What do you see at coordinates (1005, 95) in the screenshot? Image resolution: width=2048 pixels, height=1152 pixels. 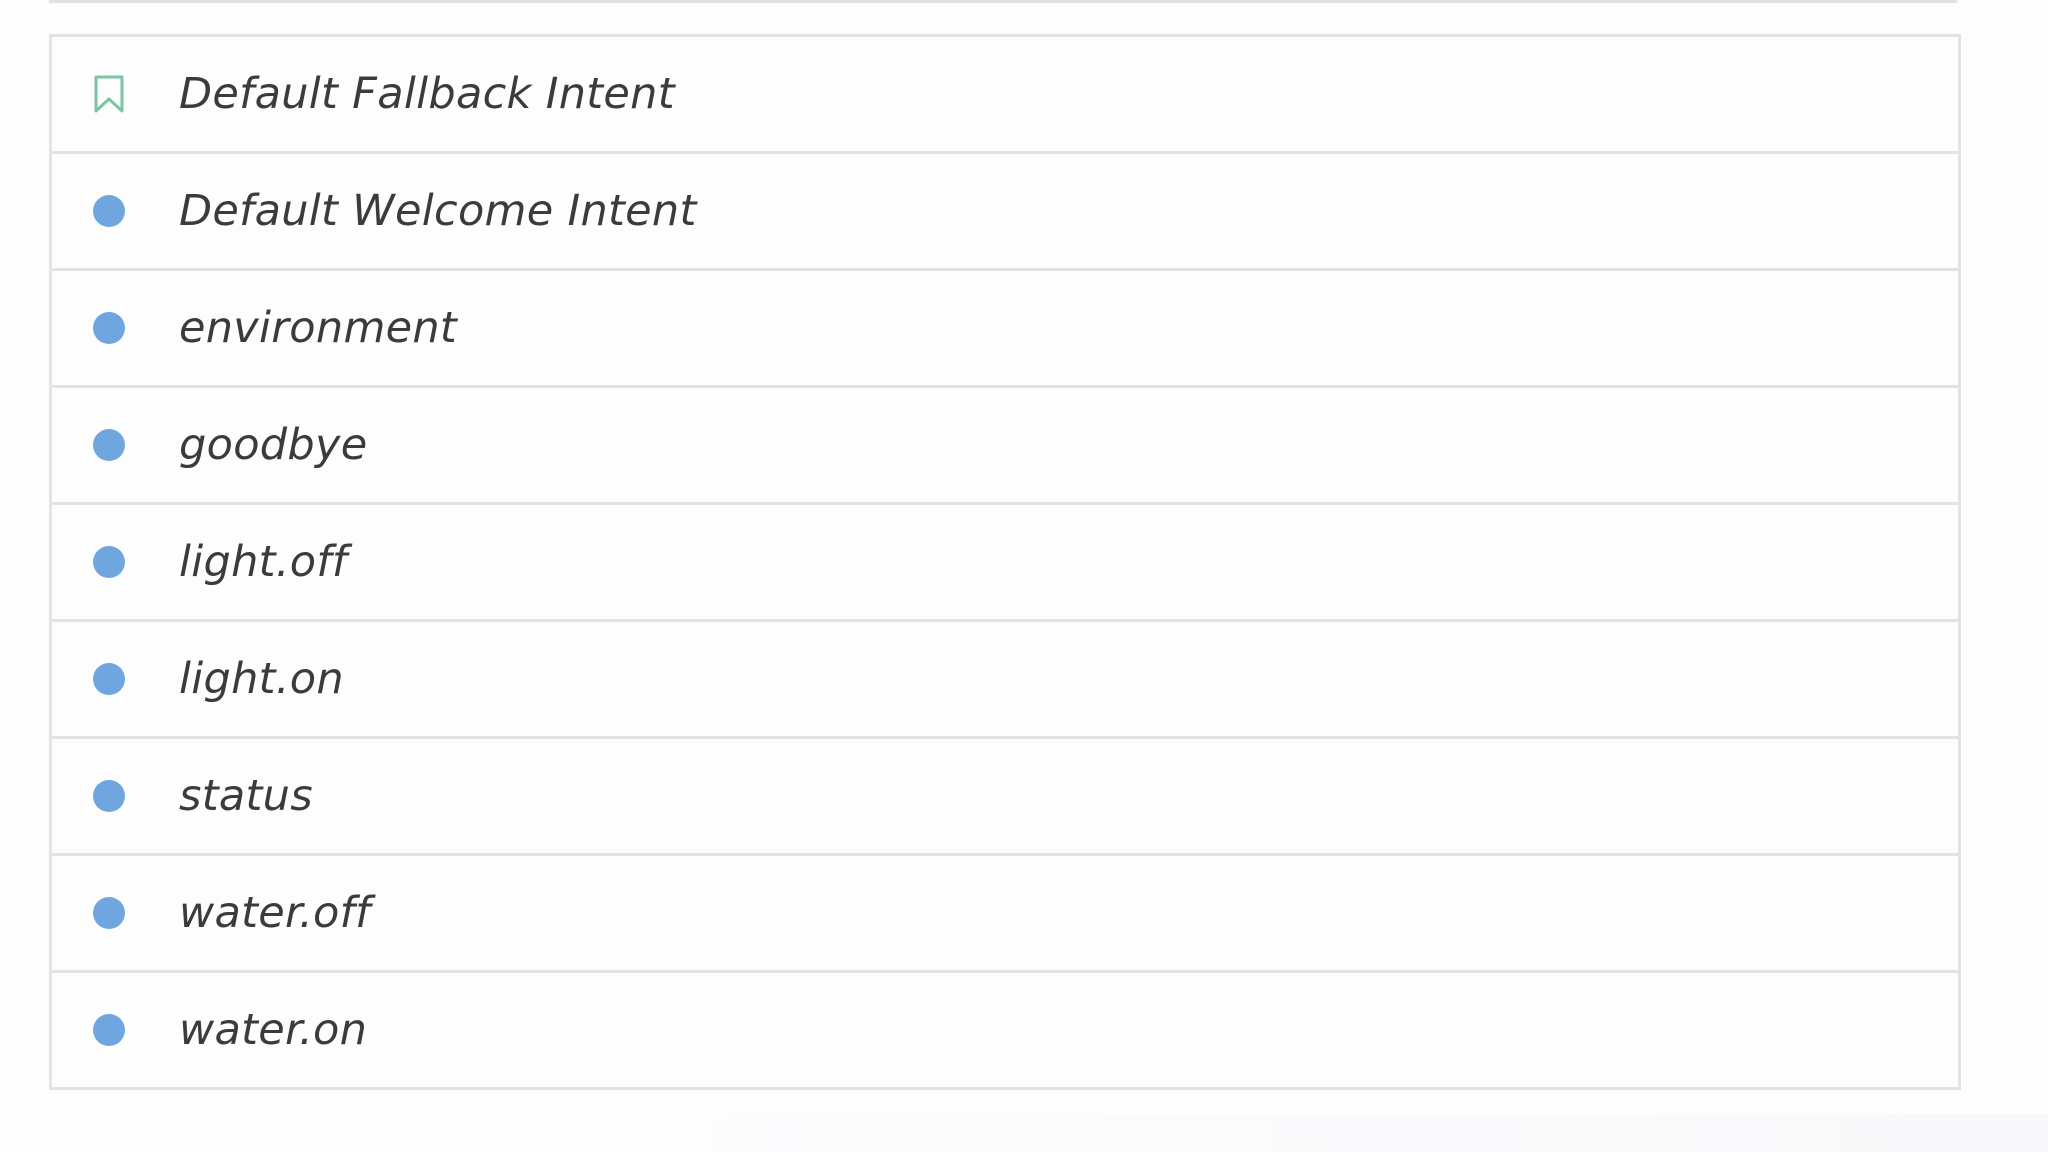 I see `intent-row-default-fallback: Default Fallback Intent` at bounding box center [1005, 95].